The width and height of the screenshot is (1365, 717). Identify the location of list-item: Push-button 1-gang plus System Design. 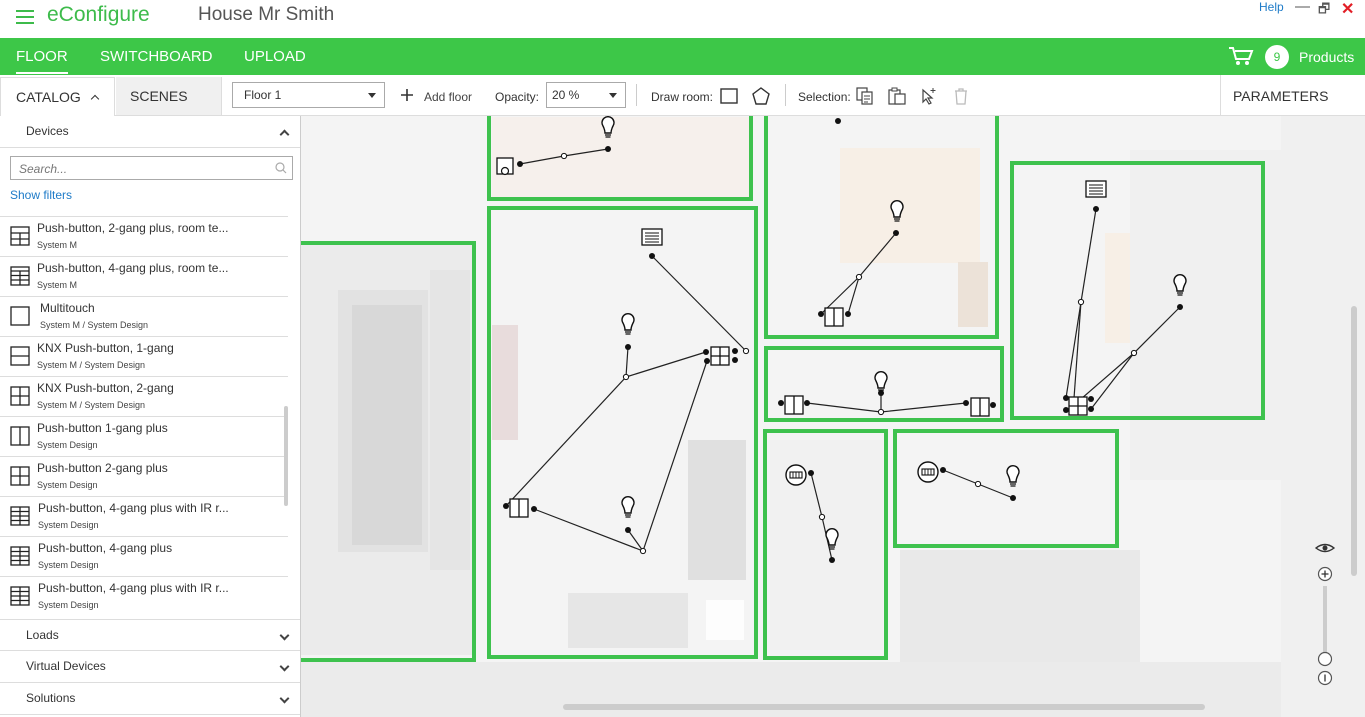
(144, 436).